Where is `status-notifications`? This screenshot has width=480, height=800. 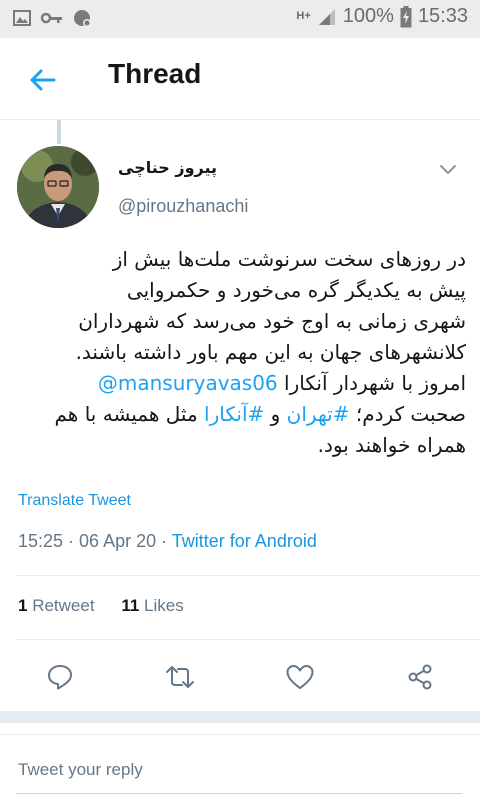
status-notifications is located at coordinates (52, 18).